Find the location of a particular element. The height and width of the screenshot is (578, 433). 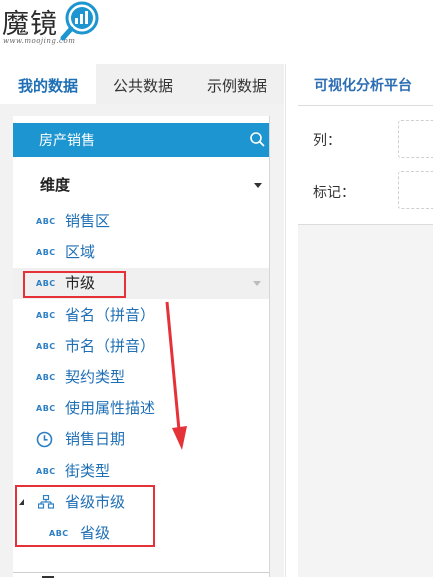

column-label: 列： is located at coordinates (327, 141).